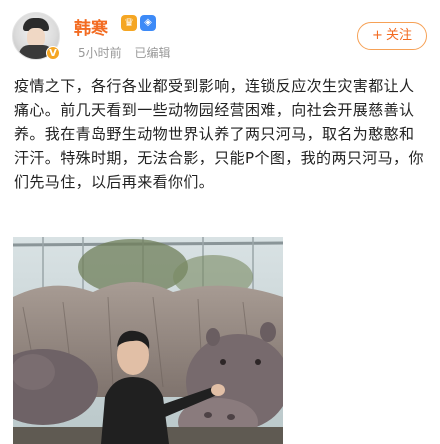 Image resolution: width=440 pixels, height=444 pixels. Describe the element at coordinates (220, 33) in the screenshot. I see `post-header: V 韩寒 ♛ ◈ 5小时前 已编辑 + 关注` at that location.